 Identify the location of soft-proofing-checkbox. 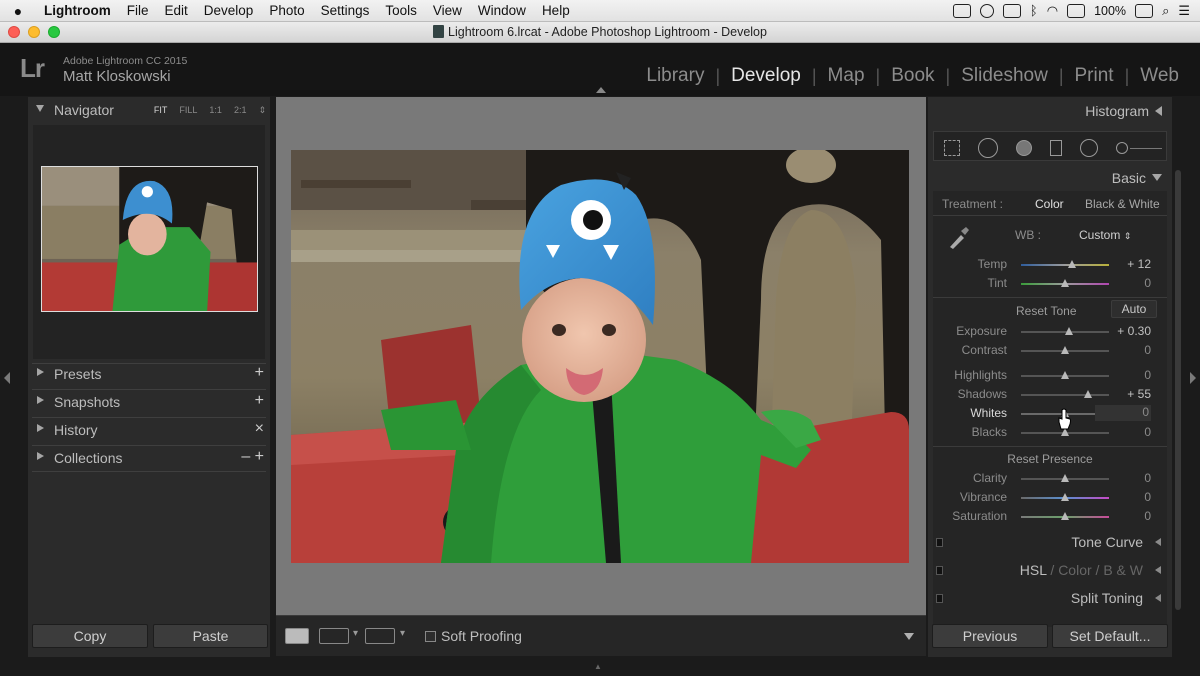
(430, 636).